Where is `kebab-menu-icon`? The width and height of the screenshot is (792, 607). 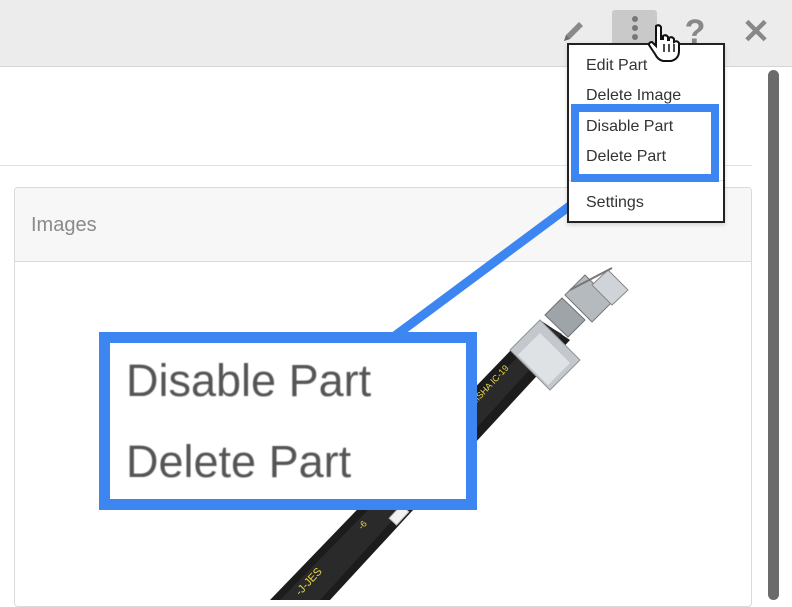
kebab-menu-icon is located at coordinates (634, 28).